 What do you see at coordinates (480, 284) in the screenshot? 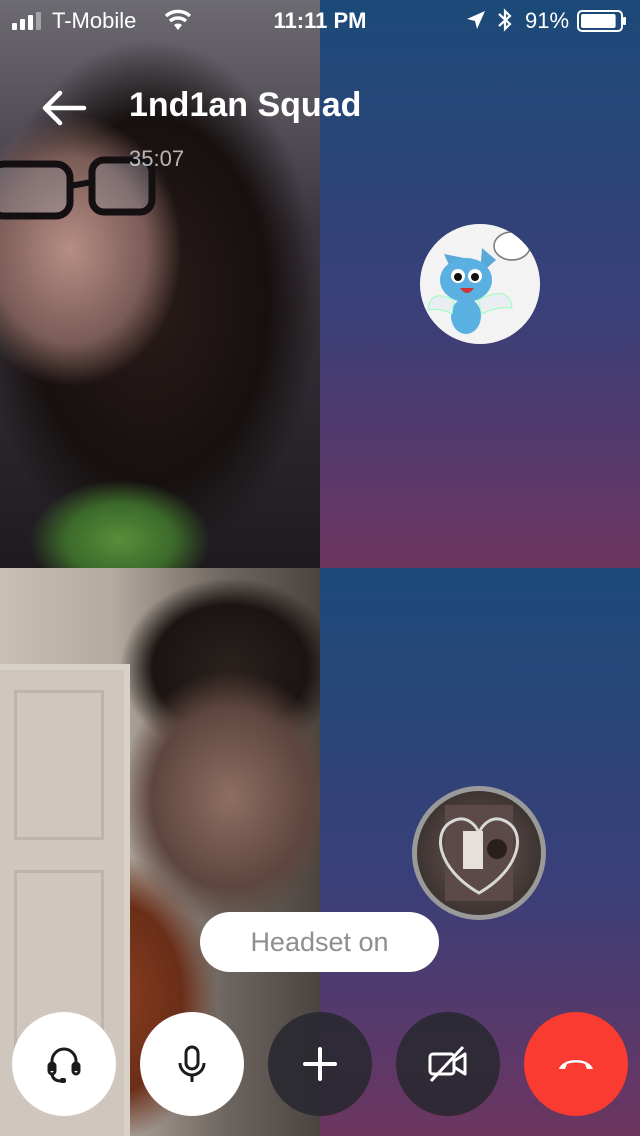
I see `cartoon-cat-avatar` at bounding box center [480, 284].